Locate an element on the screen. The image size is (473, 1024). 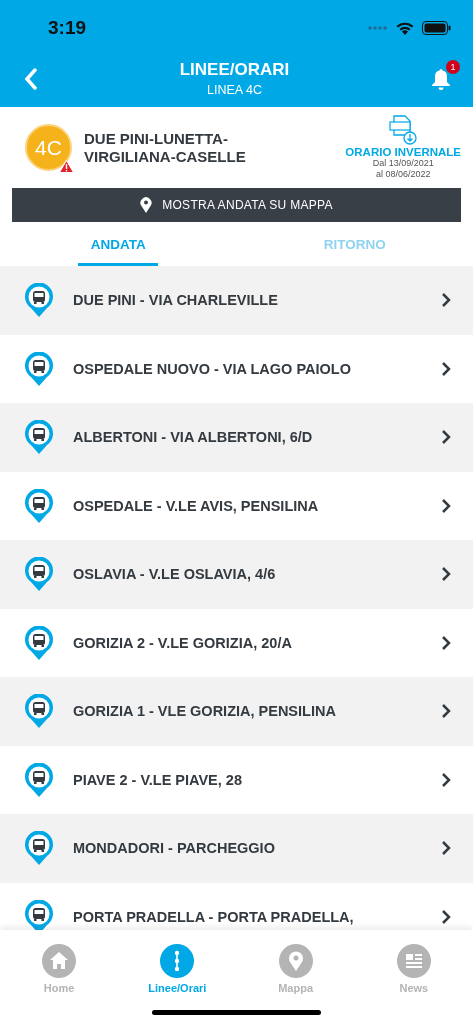
stop-name: OSPEDALE - V.LE AVIS, PENSILINA is located at coordinates (196, 505).